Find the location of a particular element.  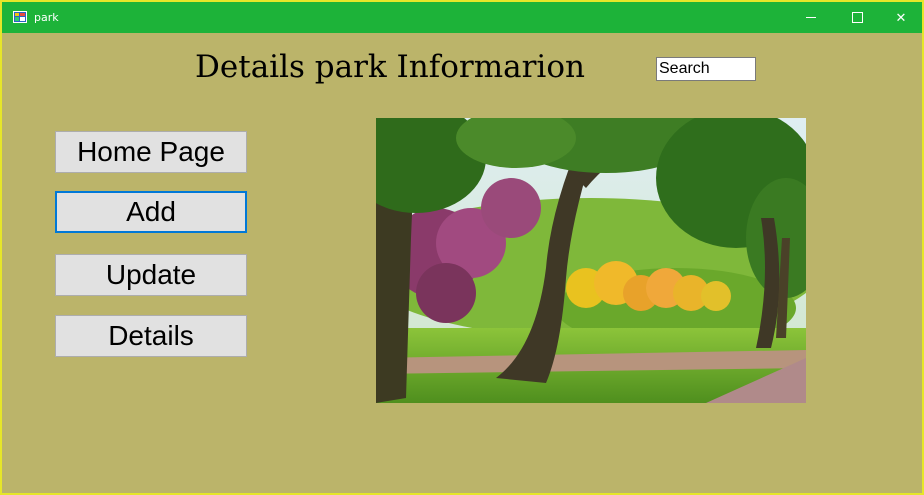

minimize-icon is located at coordinates (811, 17).